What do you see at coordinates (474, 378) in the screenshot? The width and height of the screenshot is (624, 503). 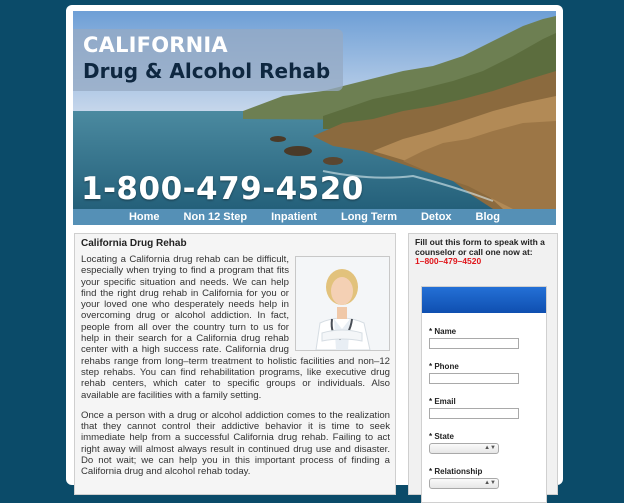 I see `phone-input` at bounding box center [474, 378].